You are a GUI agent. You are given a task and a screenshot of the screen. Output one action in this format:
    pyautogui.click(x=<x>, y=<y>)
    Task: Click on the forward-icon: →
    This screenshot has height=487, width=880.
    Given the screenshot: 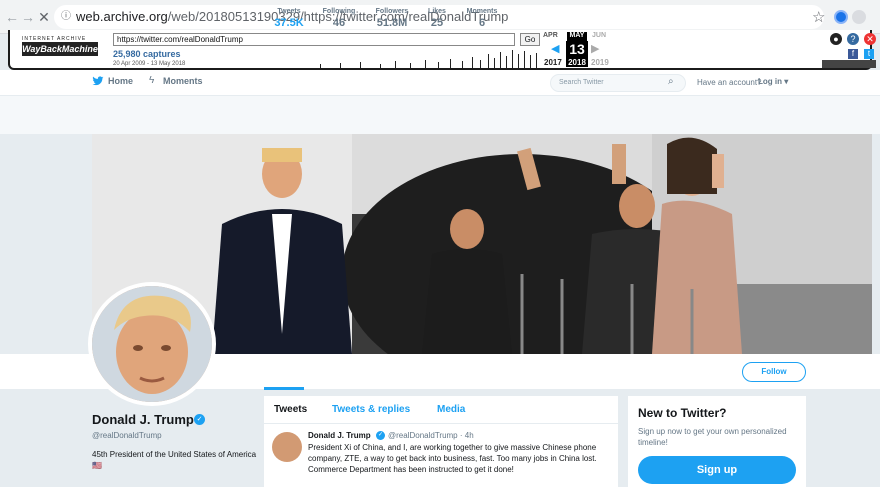 What is the action you would take?
    pyautogui.click(x=28, y=17)
    